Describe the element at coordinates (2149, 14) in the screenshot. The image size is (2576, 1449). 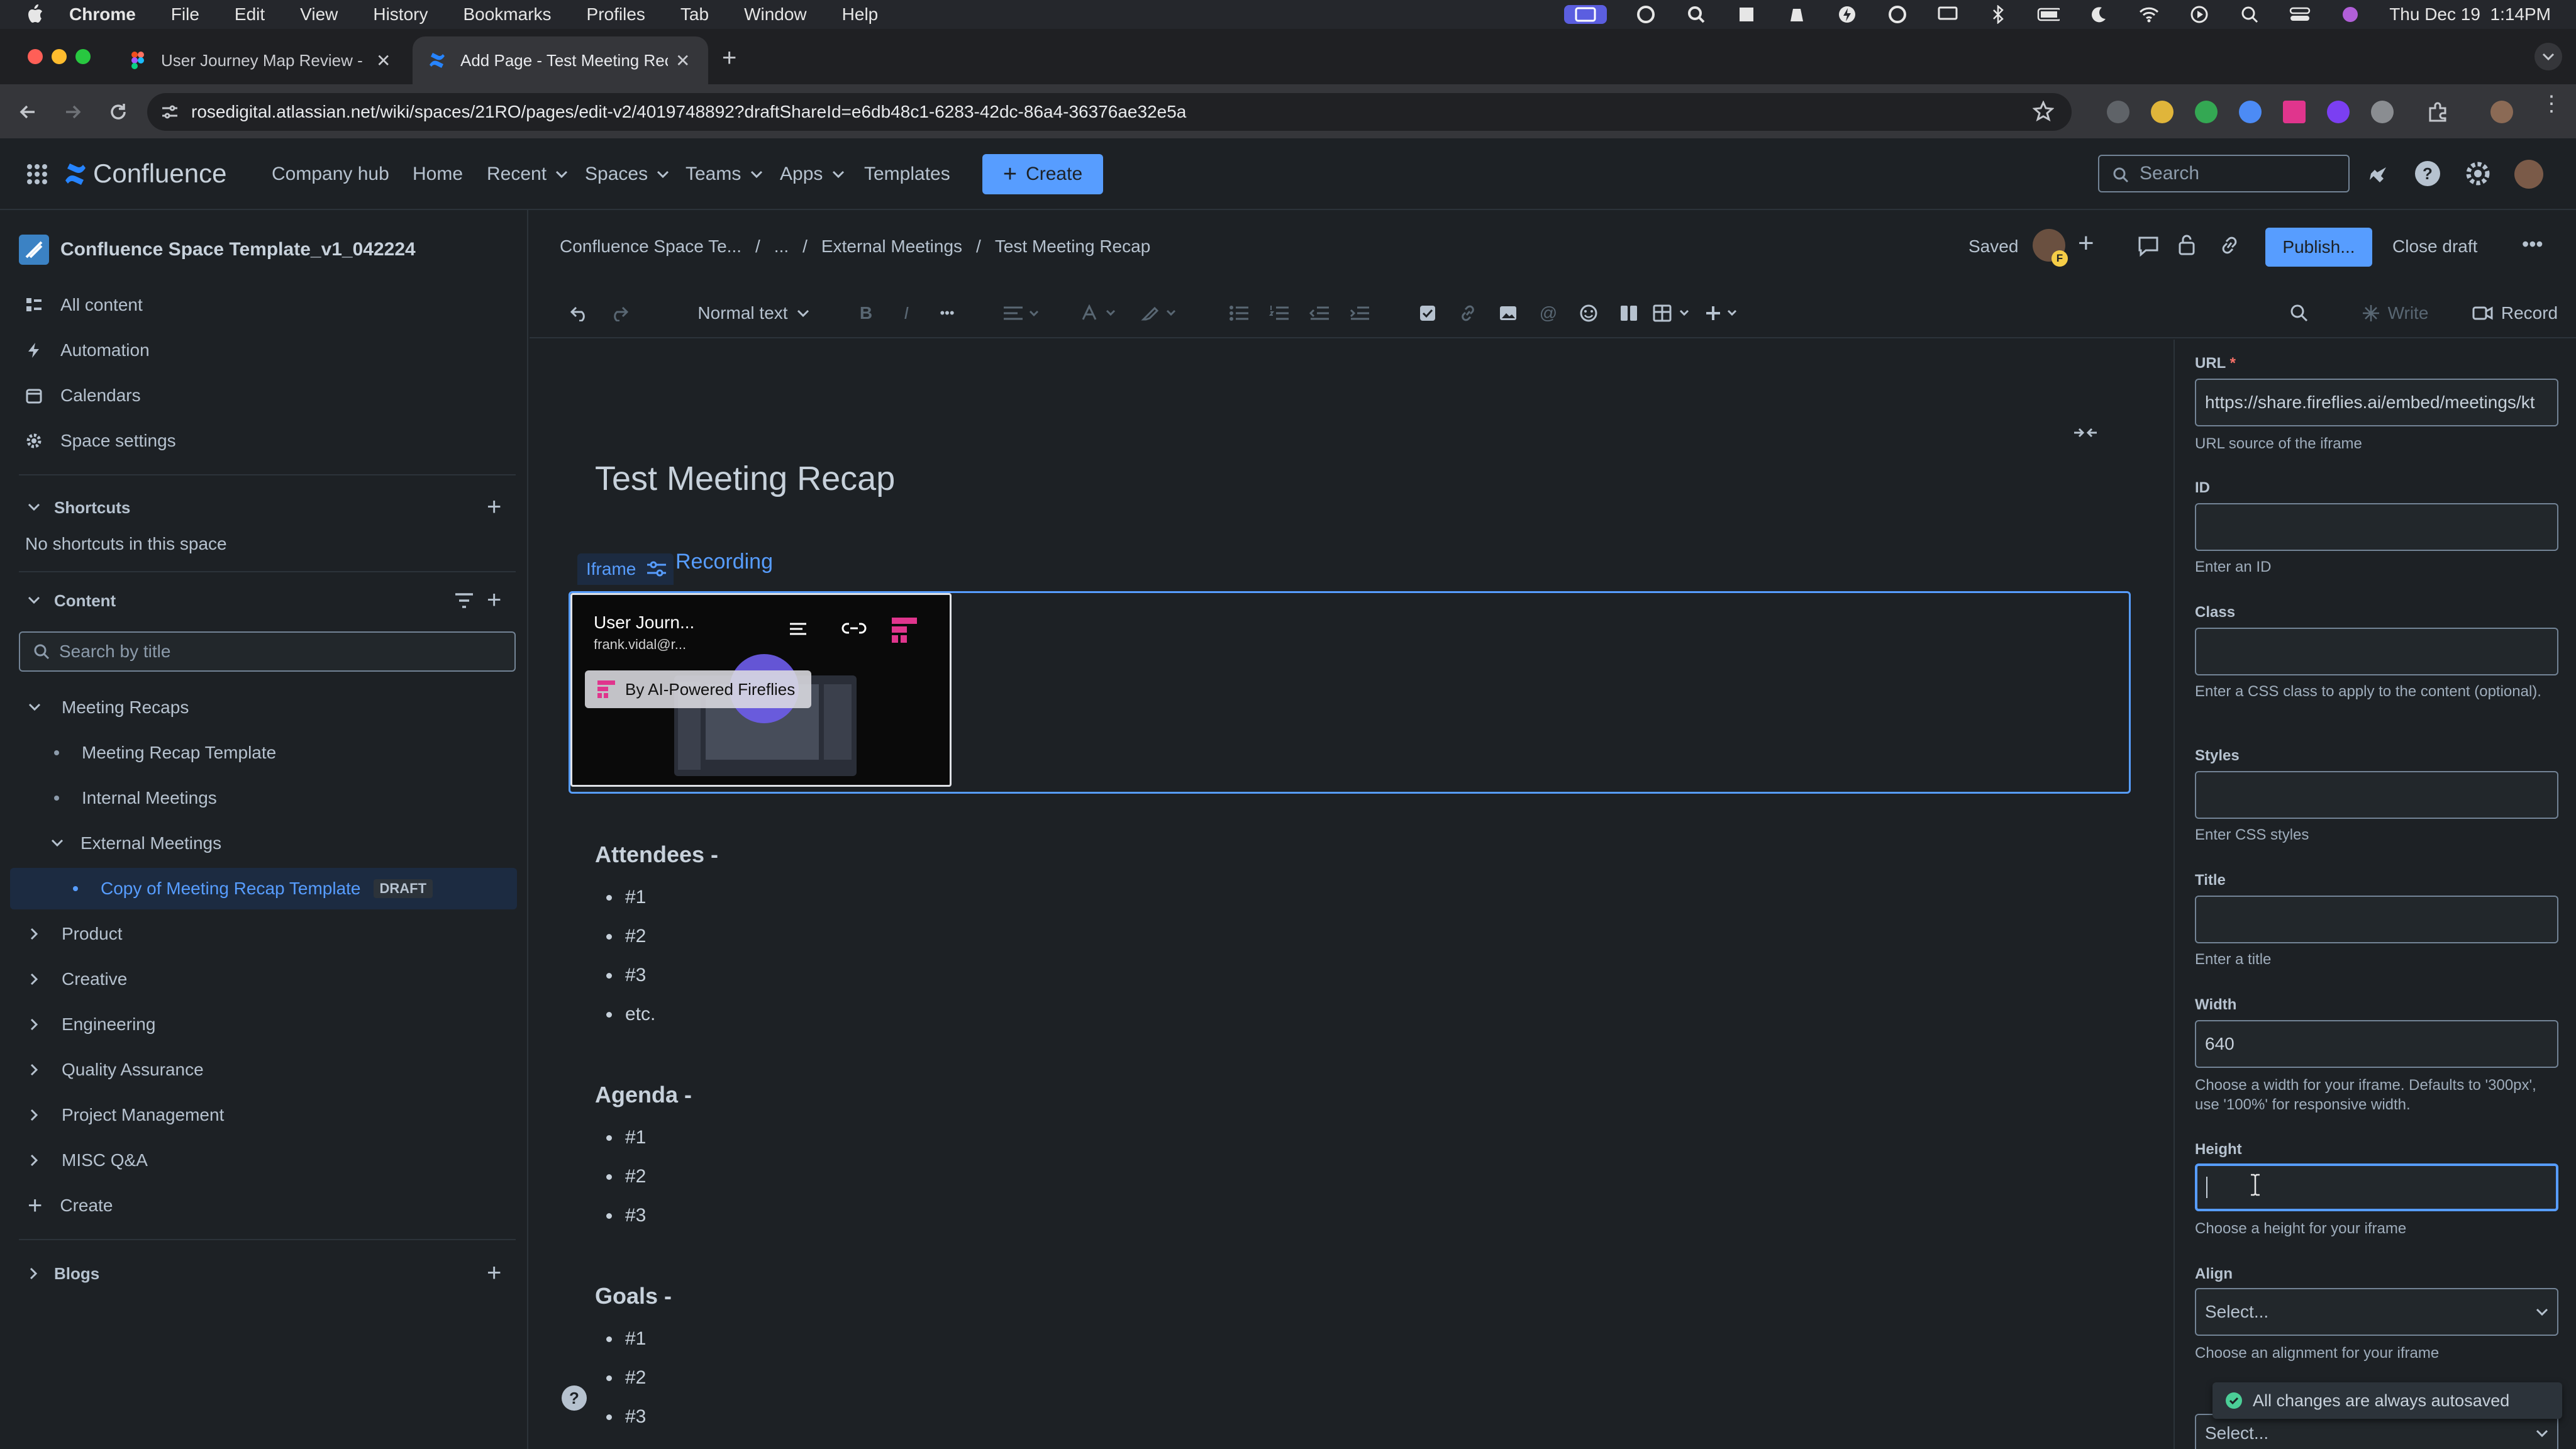
I see `wifi-icon` at that location.